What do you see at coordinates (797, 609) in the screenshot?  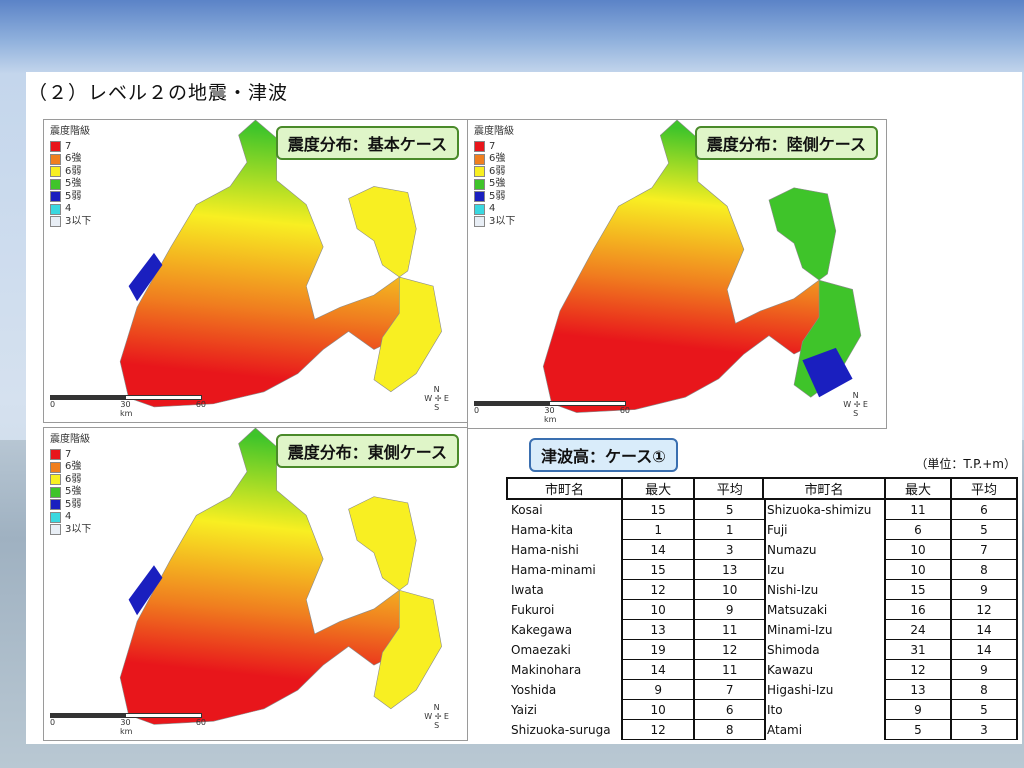 I see `city-name: Matsuzaki` at bounding box center [797, 609].